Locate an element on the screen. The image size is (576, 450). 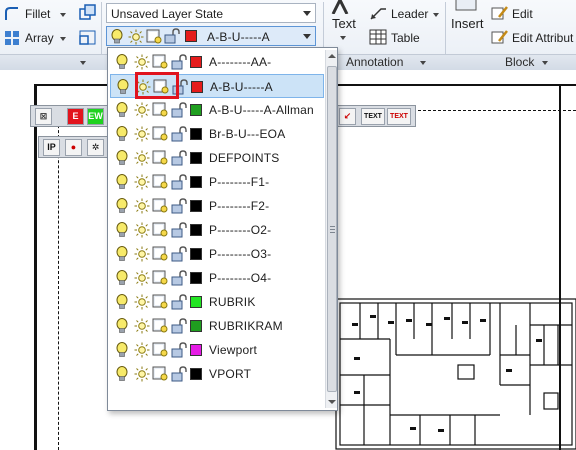
toolbar-button-3: EW is located at coordinates (95, 116).